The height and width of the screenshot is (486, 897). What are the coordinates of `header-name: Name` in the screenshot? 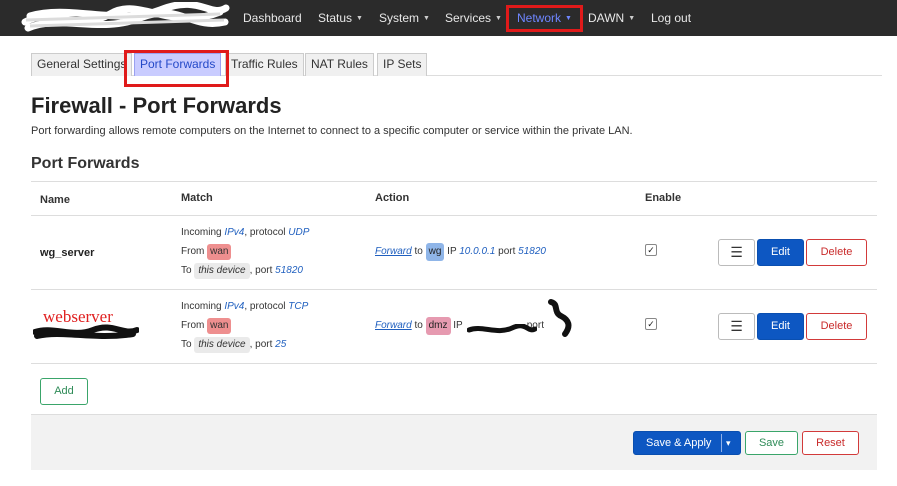 It's located at (55, 200).